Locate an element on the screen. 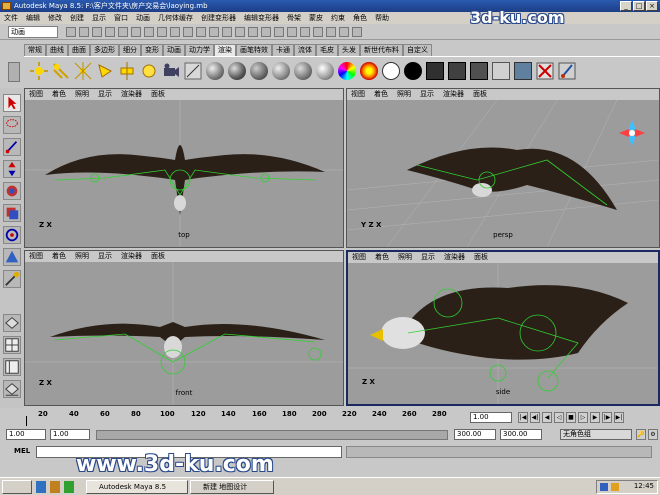 The height and width of the screenshot is (495, 660). menu-file: 文件 is located at coordinates (11, 18).